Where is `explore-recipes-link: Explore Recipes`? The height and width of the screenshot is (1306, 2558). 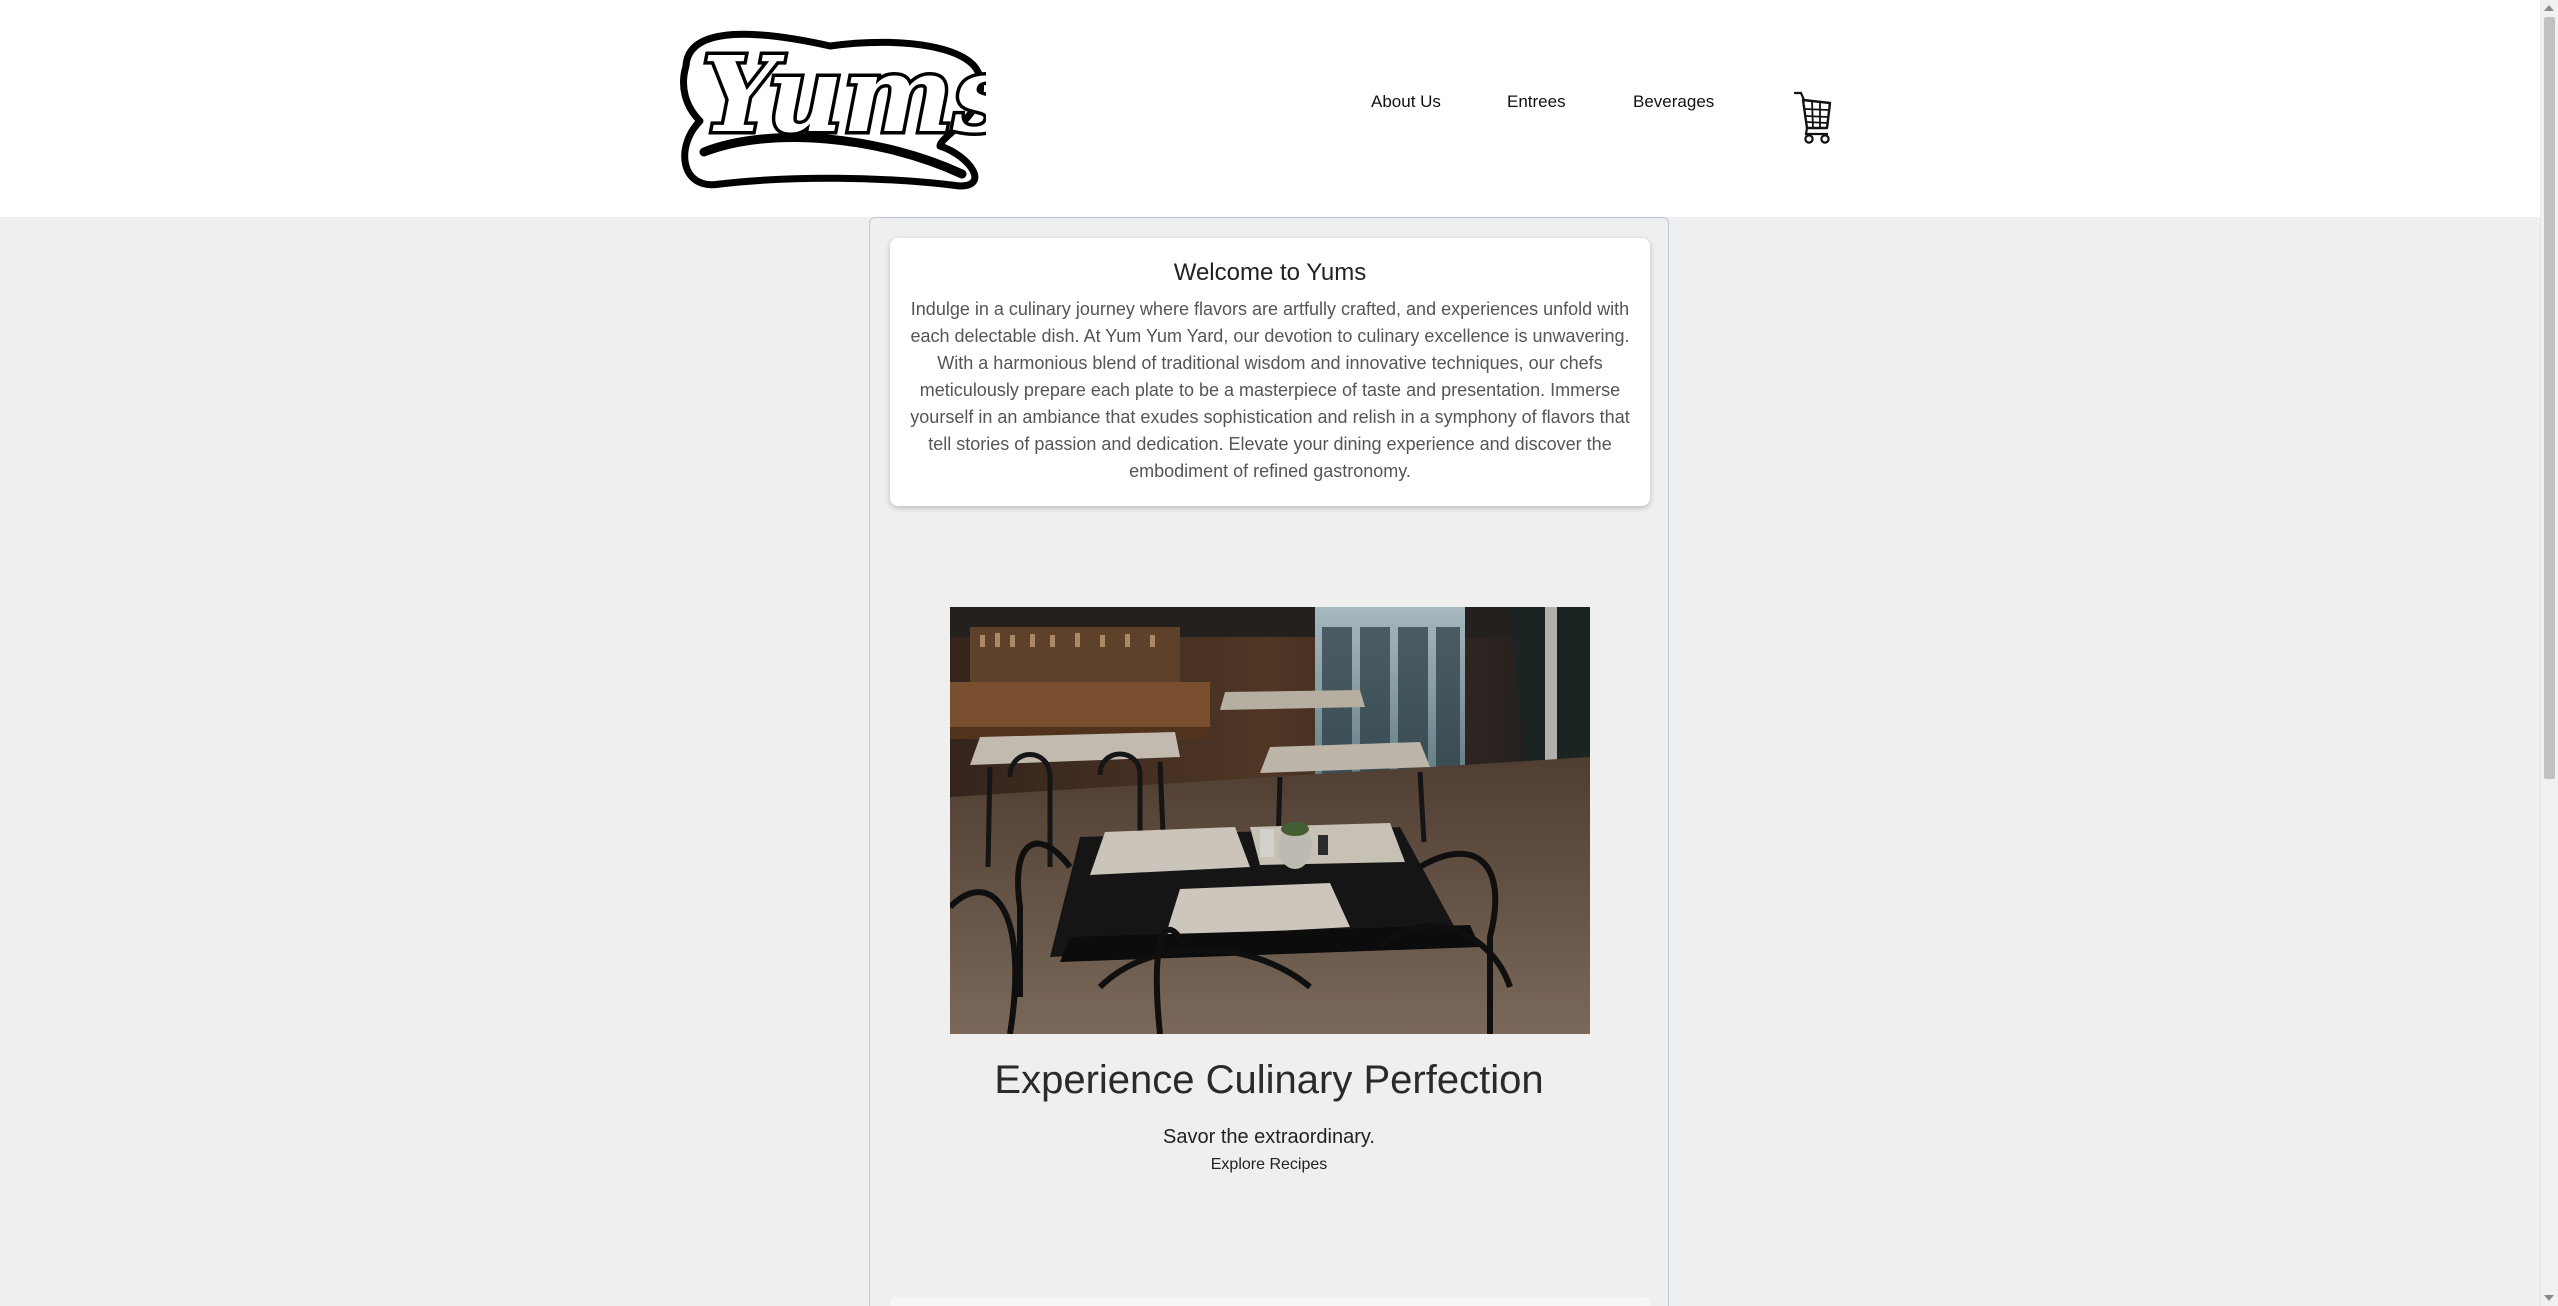 explore-recipes-link: Explore Recipes is located at coordinates (1269, 1164).